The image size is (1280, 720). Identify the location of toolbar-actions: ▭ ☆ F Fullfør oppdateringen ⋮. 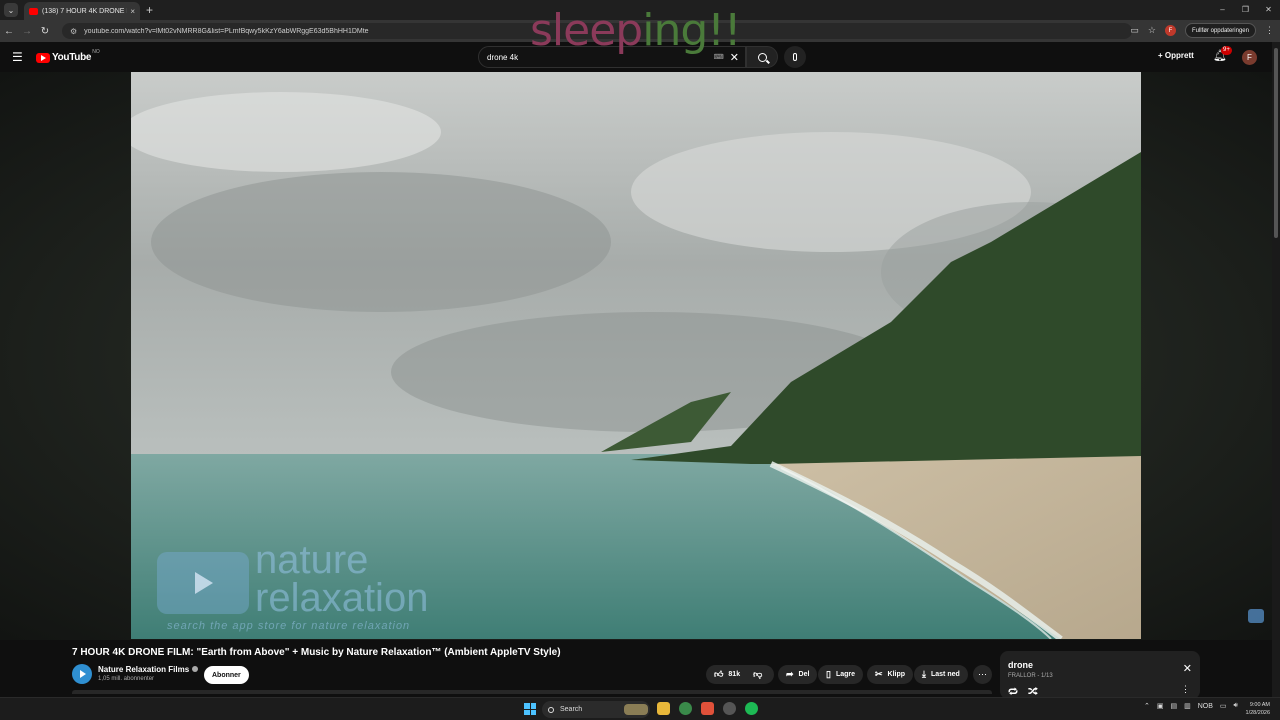
(1202, 30).